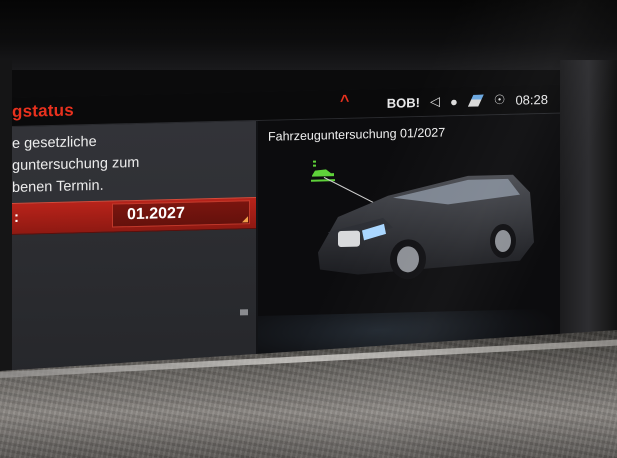  I want to click on caret-up-icon: ^, so click(344, 102).